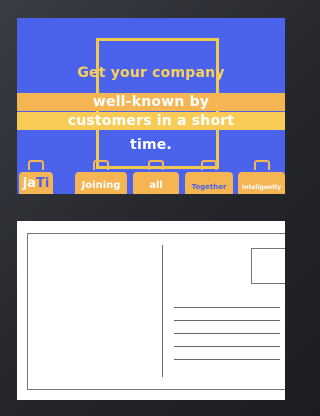  What do you see at coordinates (156, 185) in the screenshot?
I see `word-label: all` at bounding box center [156, 185].